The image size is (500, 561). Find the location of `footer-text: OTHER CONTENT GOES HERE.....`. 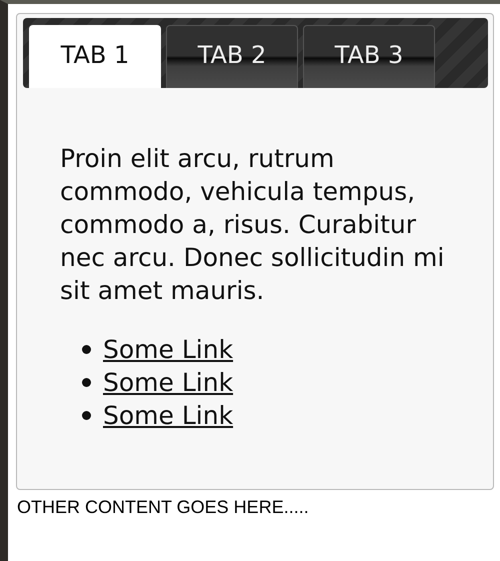

footer-text: OTHER CONTENT GOES HERE..... is located at coordinates (163, 507).